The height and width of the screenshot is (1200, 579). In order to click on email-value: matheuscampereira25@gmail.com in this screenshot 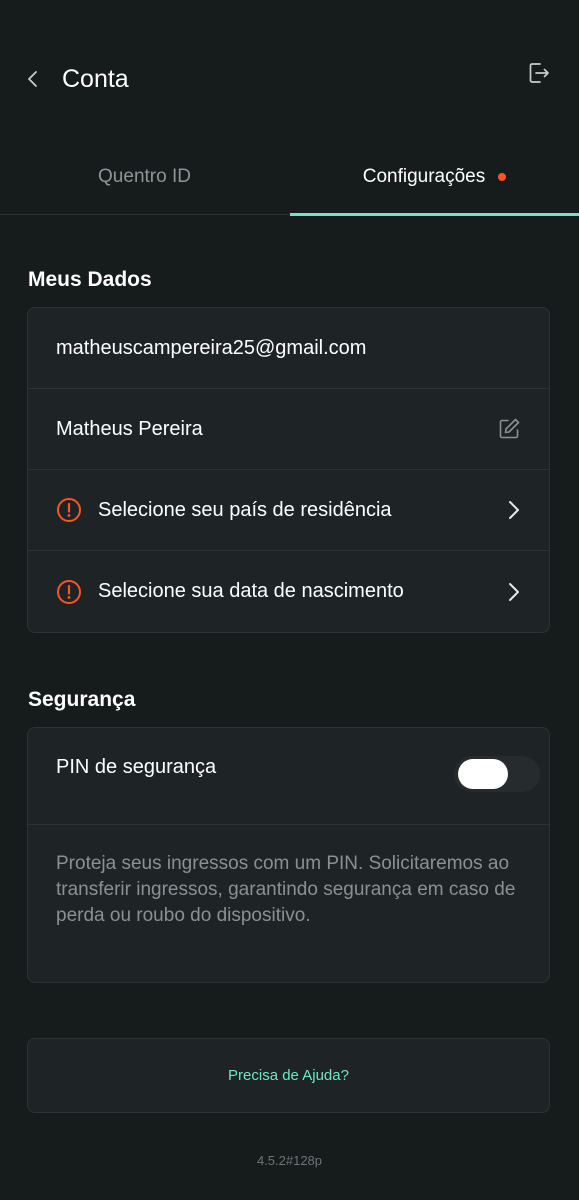, I will do `click(211, 347)`.